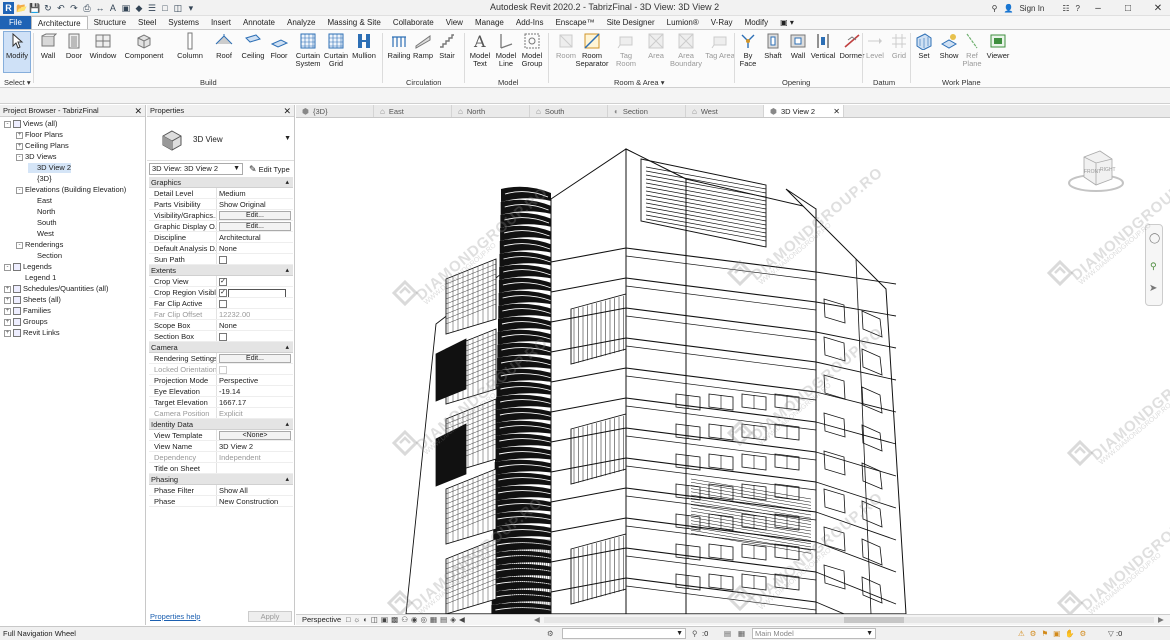 Image resolution: width=1170 pixels, height=640 pixels. I want to click on model-text-button: A Model Text, so click(480, 50).